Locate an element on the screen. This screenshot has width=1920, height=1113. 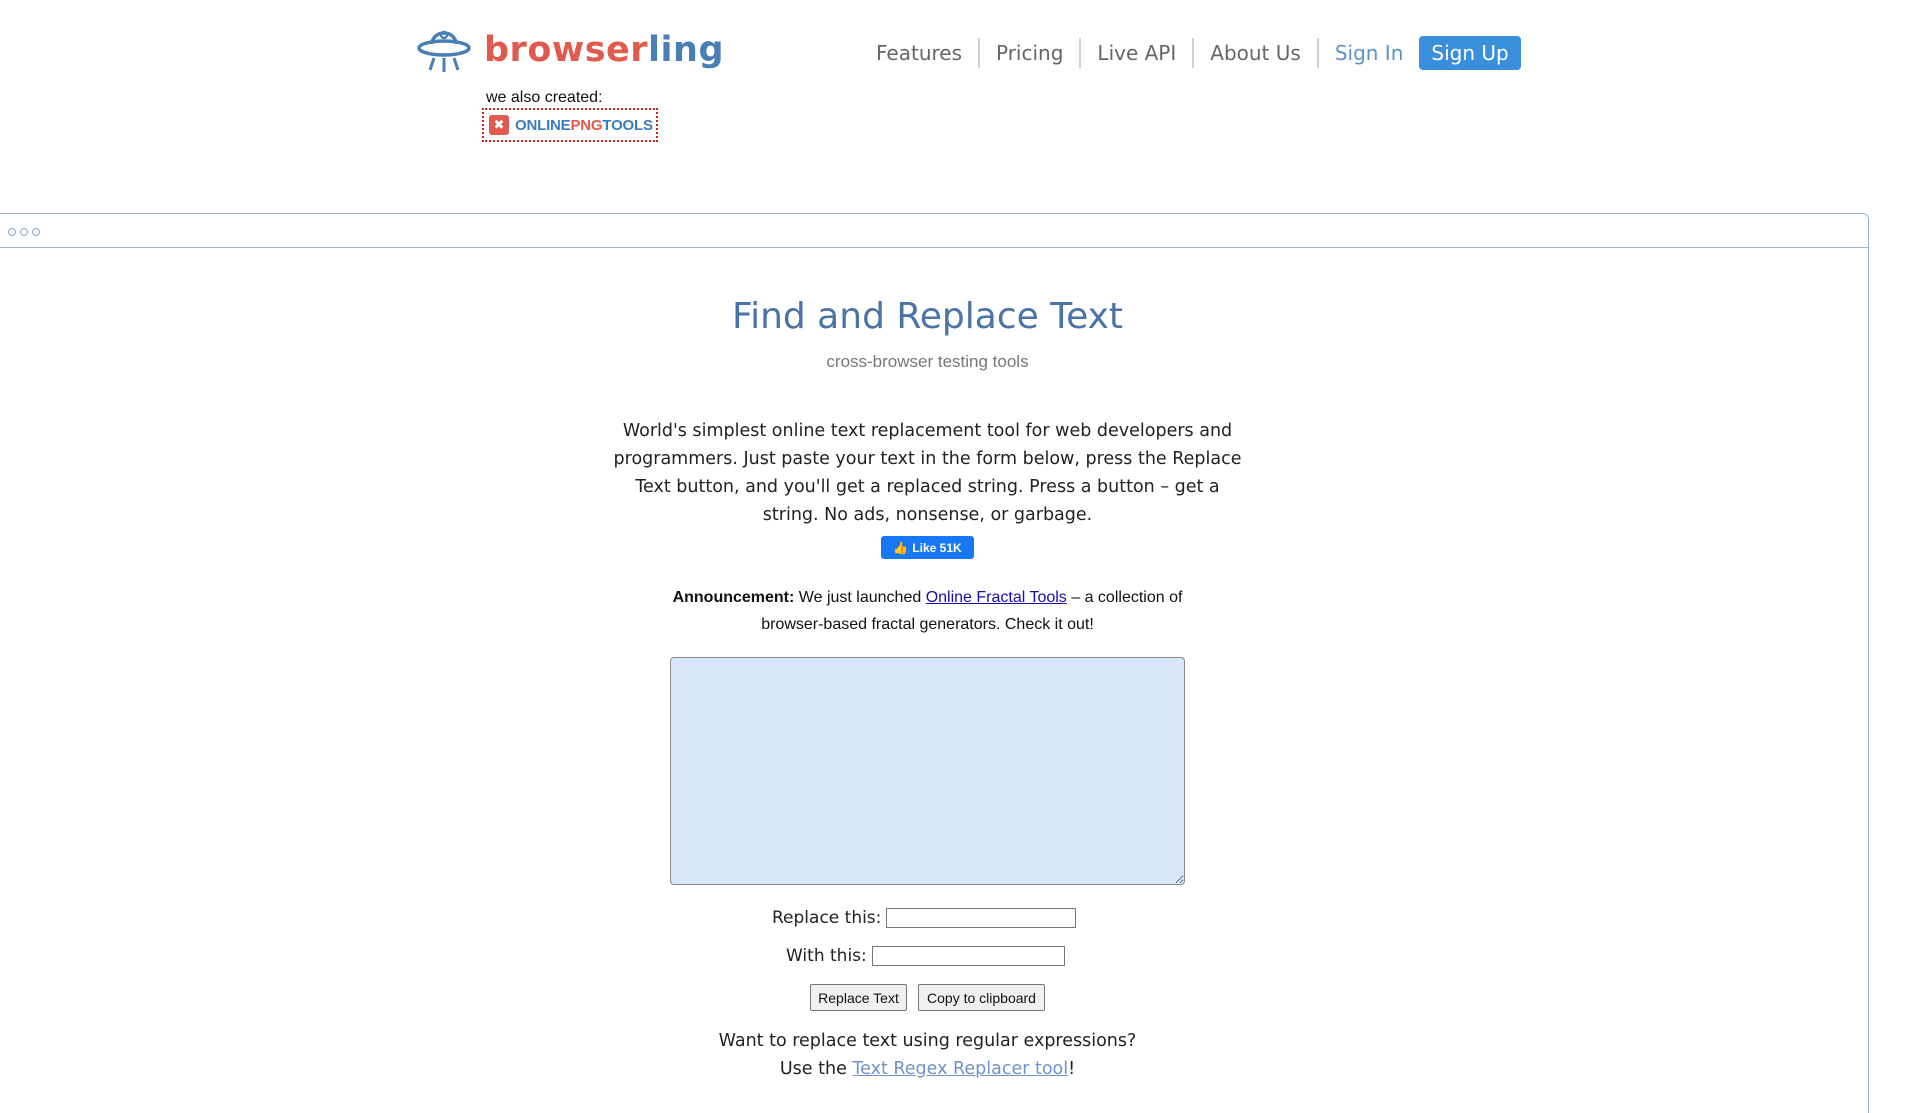
ufo-icon is located at coordinates (444, 51).